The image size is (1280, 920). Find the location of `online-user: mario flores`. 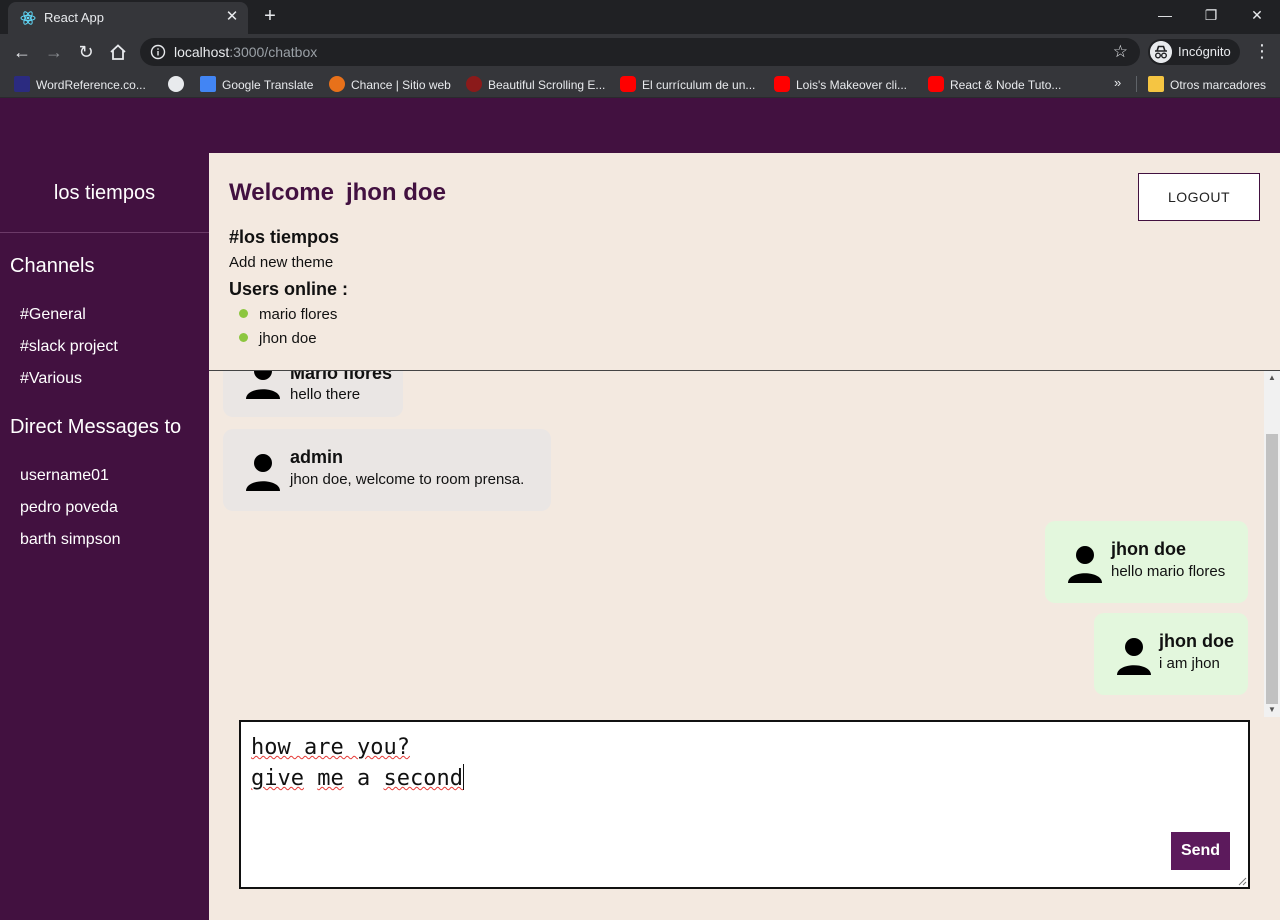

online-user: mario flores is located at coordinates (288, 314).